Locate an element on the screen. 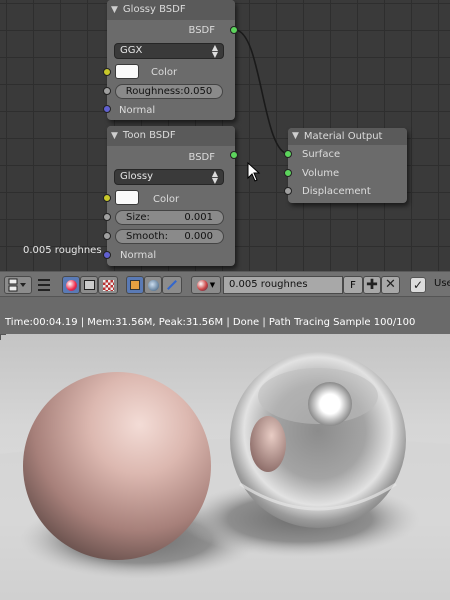 The width and height of the screenshot is (450, 600). plus-icon: ✚ is located at coordinates (372, 285).